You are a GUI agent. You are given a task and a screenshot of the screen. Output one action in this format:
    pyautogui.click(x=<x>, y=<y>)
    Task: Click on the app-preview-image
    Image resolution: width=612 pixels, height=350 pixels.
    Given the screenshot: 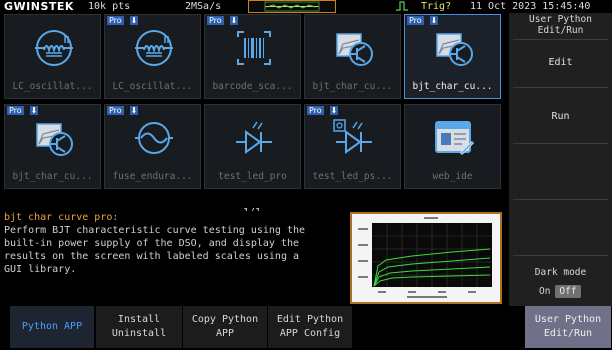 What is the action you would take?
    pyautogui.click(x=426, y=258)
    